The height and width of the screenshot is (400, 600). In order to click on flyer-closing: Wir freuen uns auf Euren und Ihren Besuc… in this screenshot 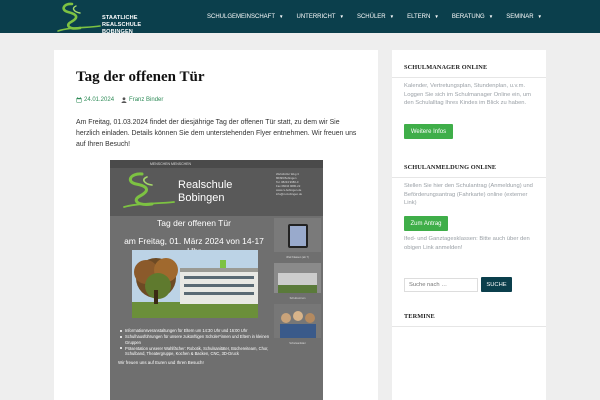, I will do `click(161, 362)`.